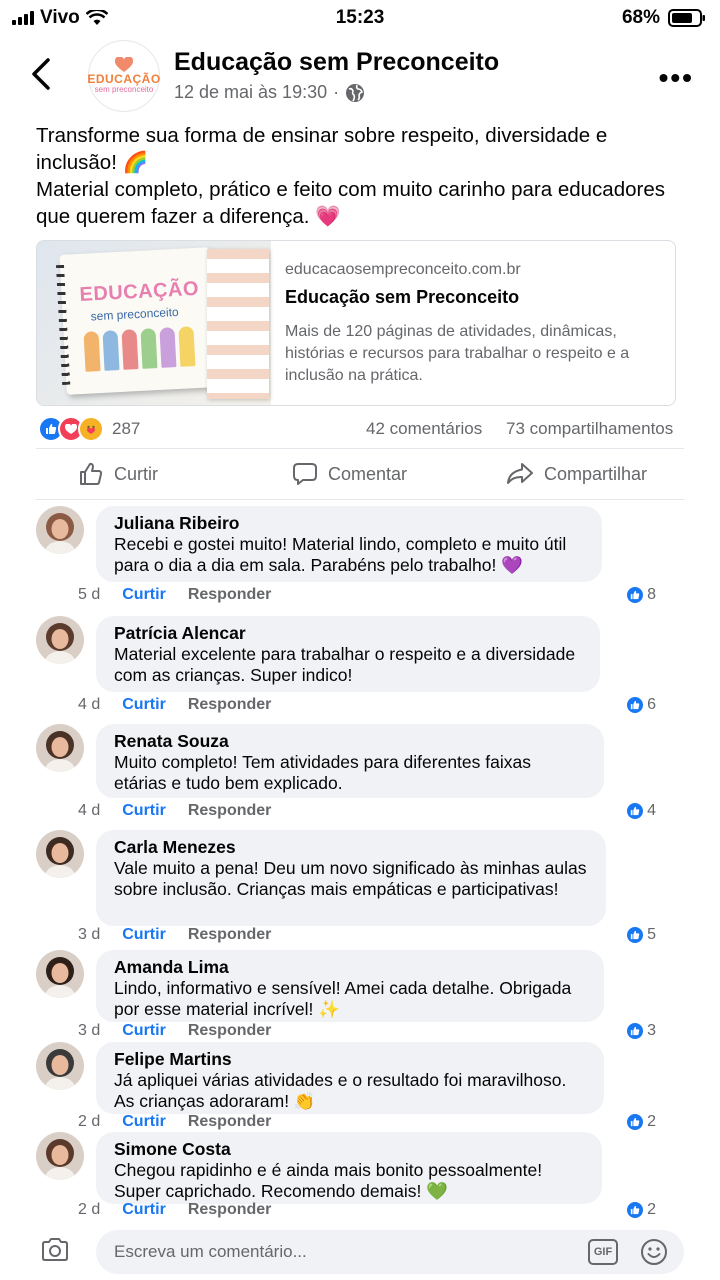  I want to click on comment-likes: 4, so click(641, 811).